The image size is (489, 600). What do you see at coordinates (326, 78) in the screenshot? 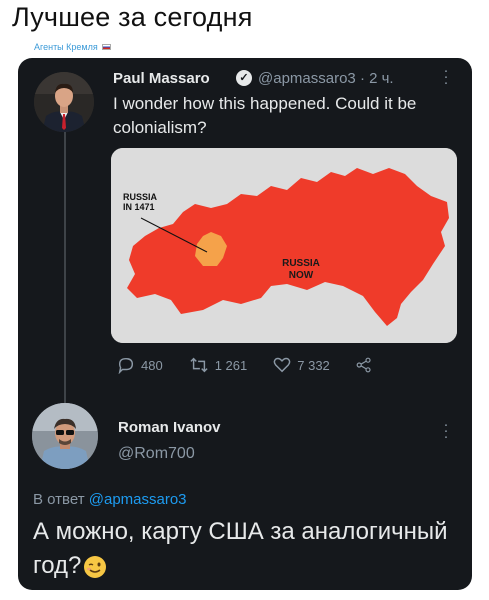
I see `author-handle: @apmassaro3 · 2 ч.` at bounding box center [326, 78].